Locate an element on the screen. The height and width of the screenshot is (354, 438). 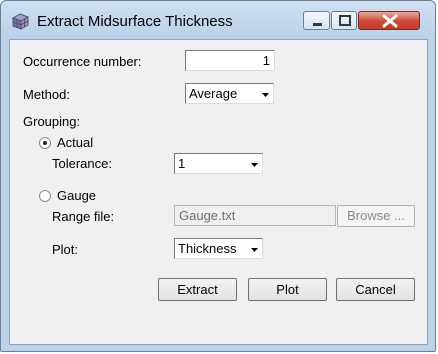
radio-selected-dot is located at coordinates (45, 143).